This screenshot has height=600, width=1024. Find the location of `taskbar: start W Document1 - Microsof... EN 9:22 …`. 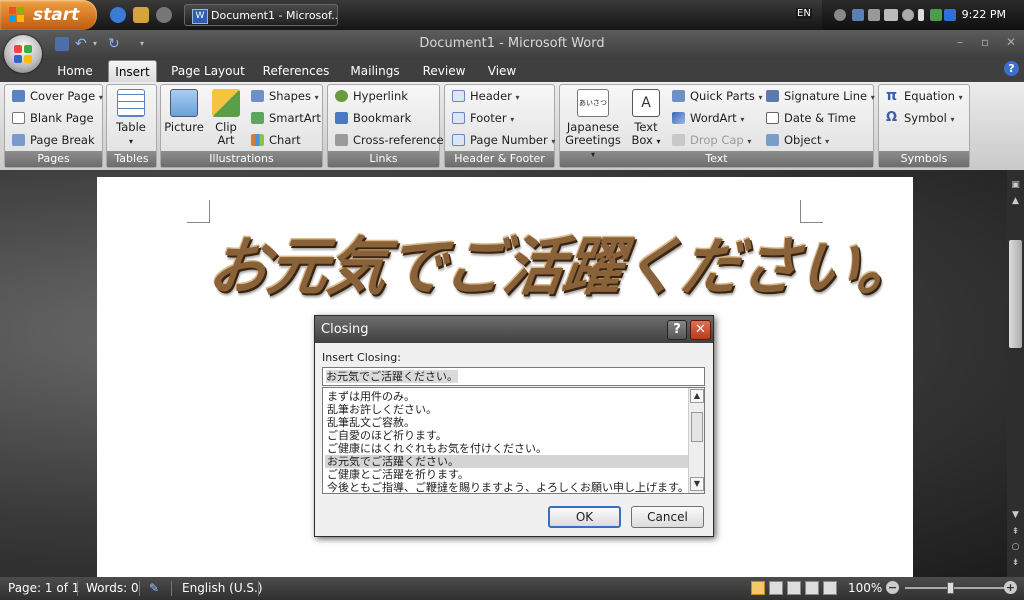

taskbar: start W Document1 - Microsof... EN 9:22 … is located at coordinates (512, 15).